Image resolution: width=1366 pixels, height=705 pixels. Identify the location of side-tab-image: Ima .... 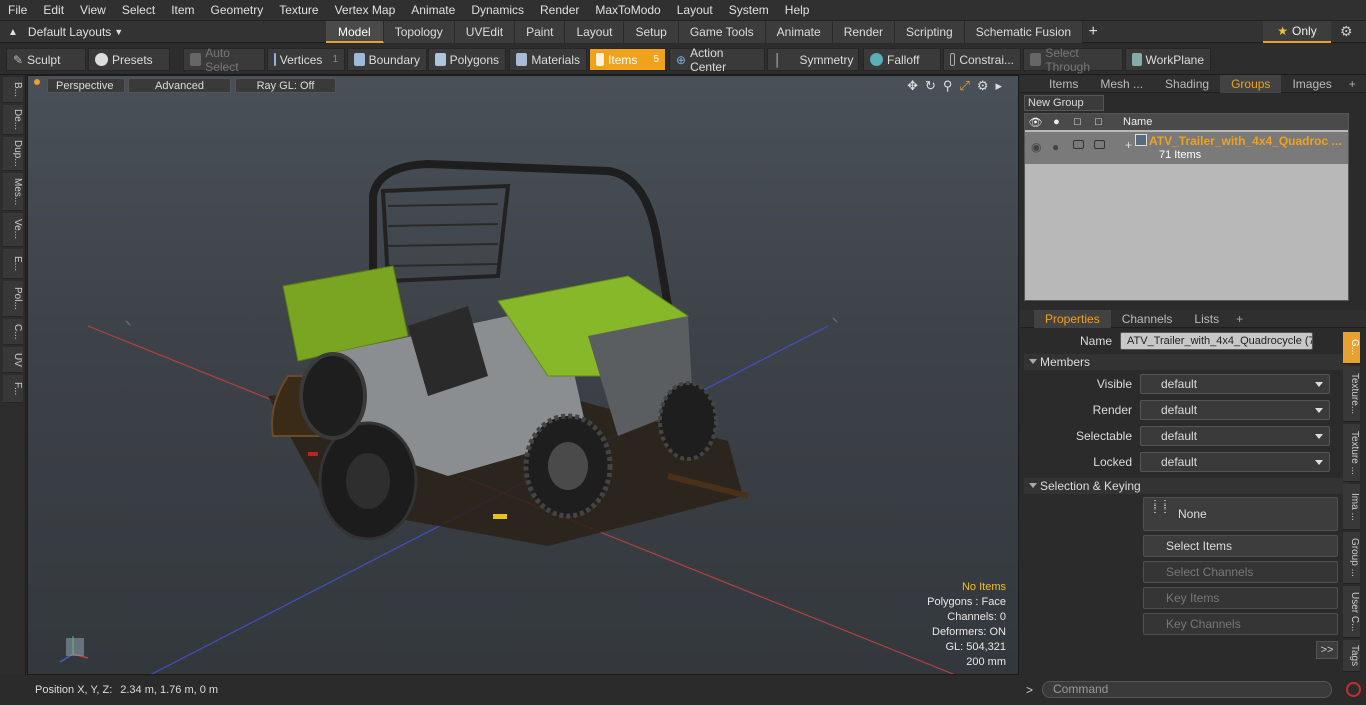
(1351, 507).